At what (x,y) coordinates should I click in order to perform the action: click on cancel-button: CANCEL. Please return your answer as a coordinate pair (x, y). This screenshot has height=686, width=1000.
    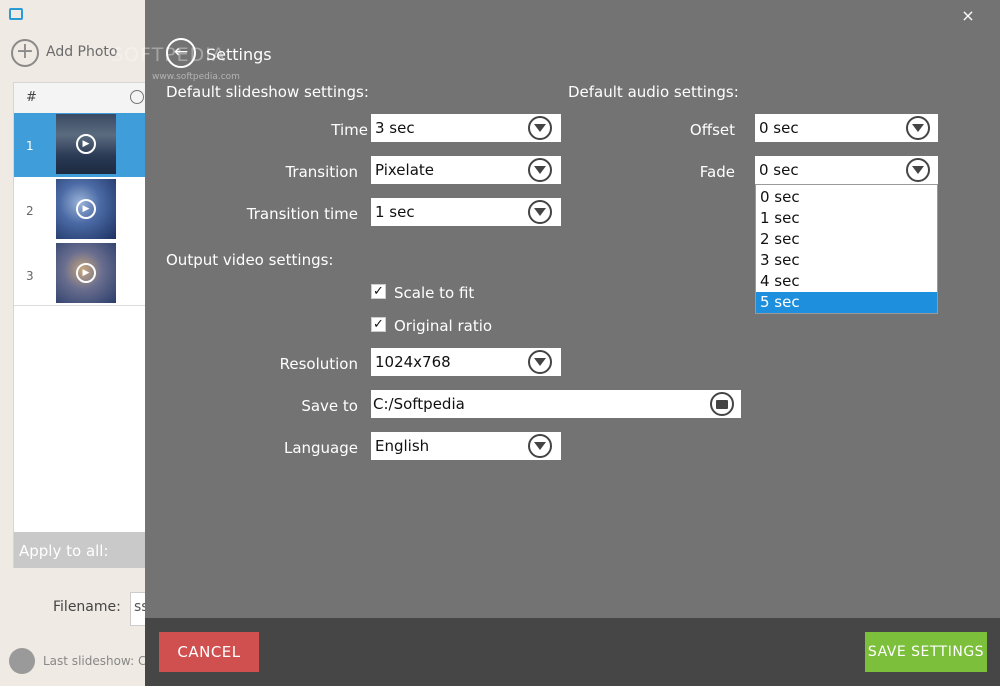
    Looking at the image, I should click on (209, 652).